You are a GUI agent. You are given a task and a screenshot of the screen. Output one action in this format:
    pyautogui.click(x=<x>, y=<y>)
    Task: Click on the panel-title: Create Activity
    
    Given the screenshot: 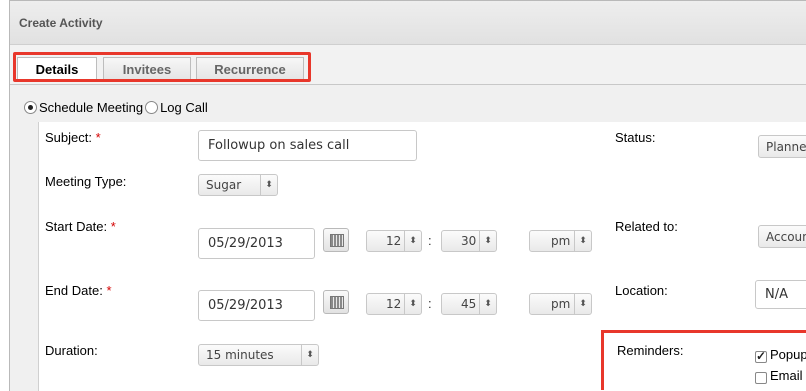 What is the action you would take?
    pyautogui.click(x=61, y=23)
    